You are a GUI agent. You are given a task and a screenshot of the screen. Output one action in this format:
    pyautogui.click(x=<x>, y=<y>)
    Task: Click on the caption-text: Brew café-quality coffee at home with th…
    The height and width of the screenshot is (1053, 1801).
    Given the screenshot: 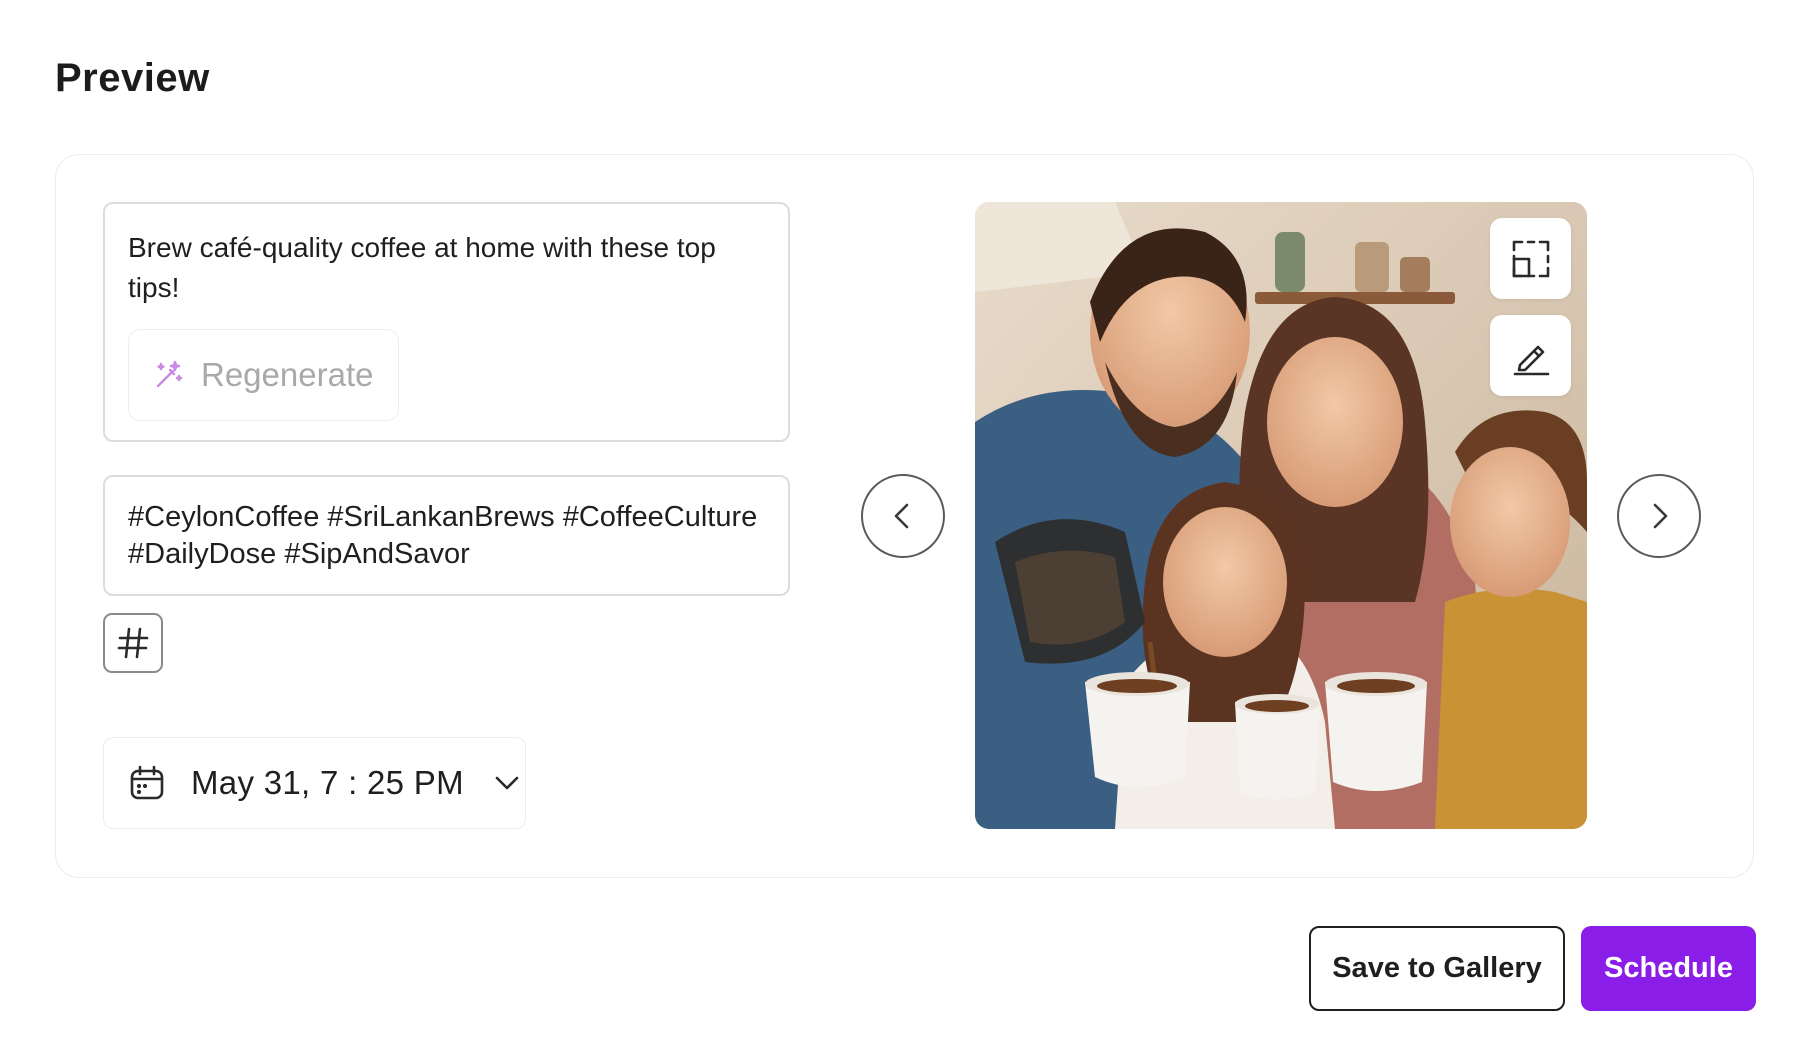 What is the action you would take?
    pyautogui.click(x=448, y=268)
    